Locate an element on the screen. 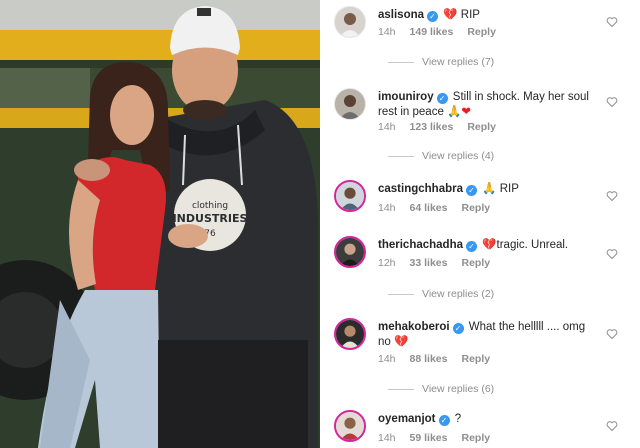  comment-text: aslisona ✓ 💔 RIP is located at coordinates (488, 15).